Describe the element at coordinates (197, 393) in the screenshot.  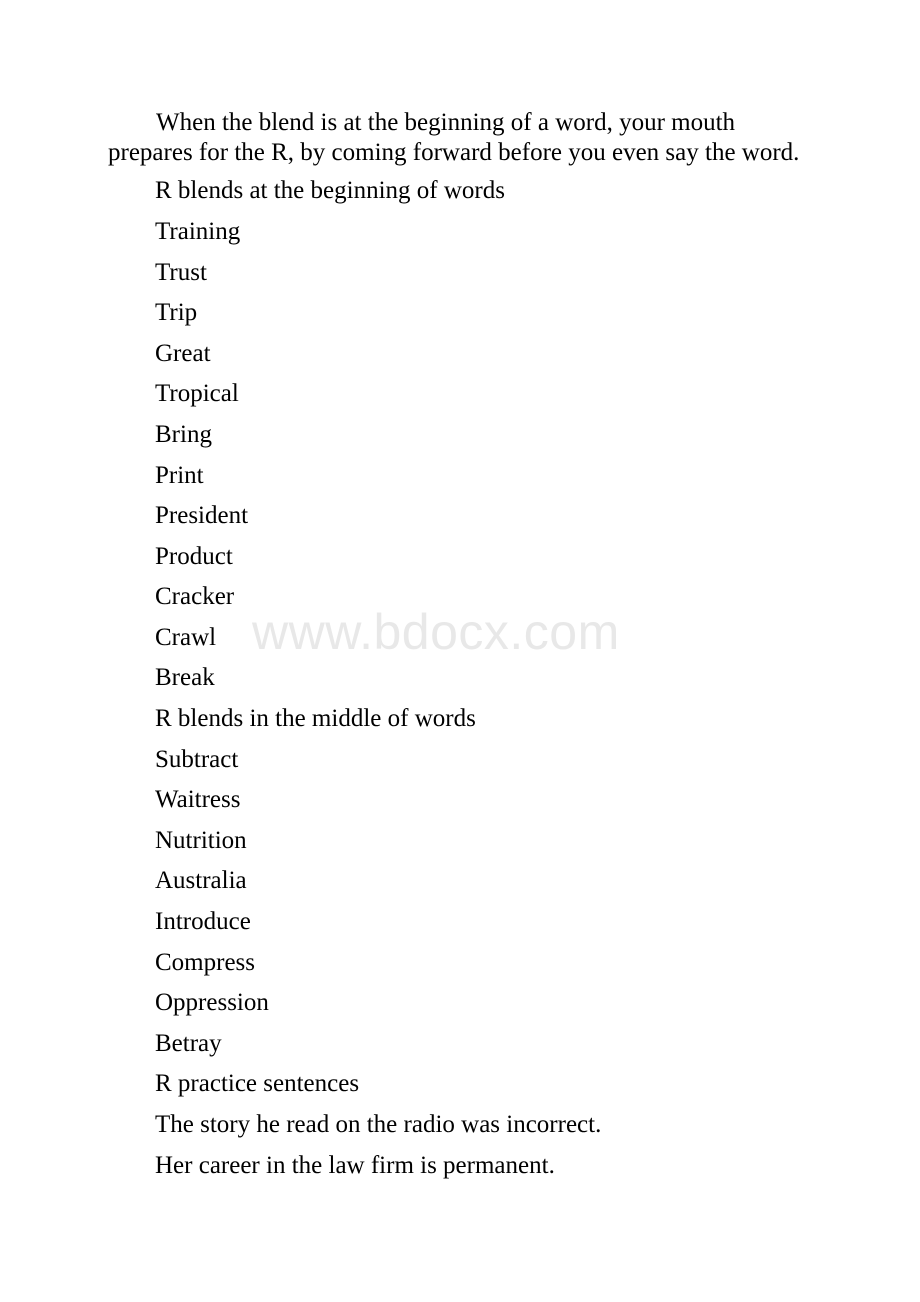
I see `word-item-tropical: Tropical` at that location.